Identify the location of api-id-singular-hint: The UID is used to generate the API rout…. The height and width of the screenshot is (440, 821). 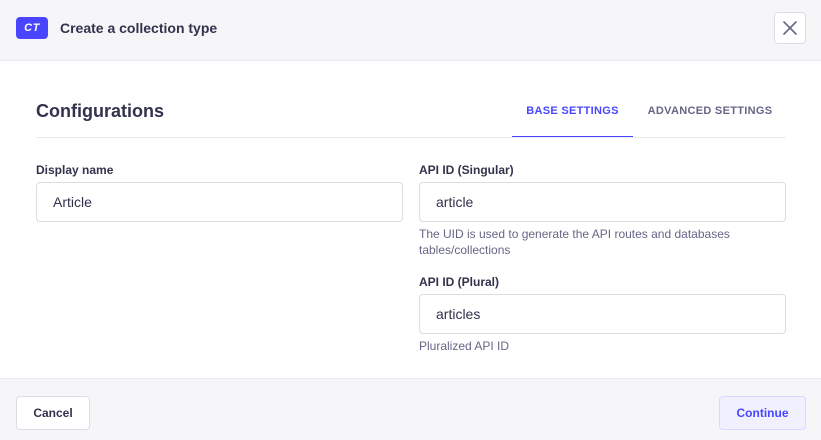
(574, 242).